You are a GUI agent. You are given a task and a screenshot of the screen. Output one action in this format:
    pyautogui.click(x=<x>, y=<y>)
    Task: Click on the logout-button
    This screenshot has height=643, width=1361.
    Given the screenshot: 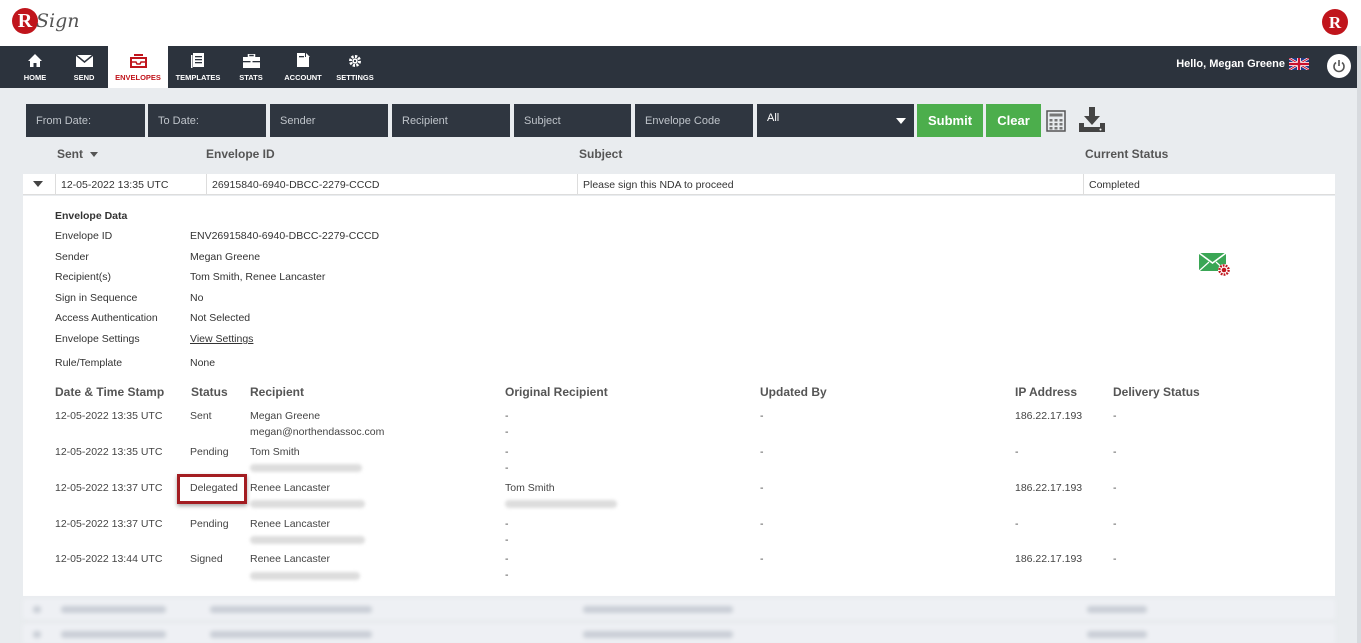 What is the action you would take?
    pyautogui.click(x=1339, y=66)
    